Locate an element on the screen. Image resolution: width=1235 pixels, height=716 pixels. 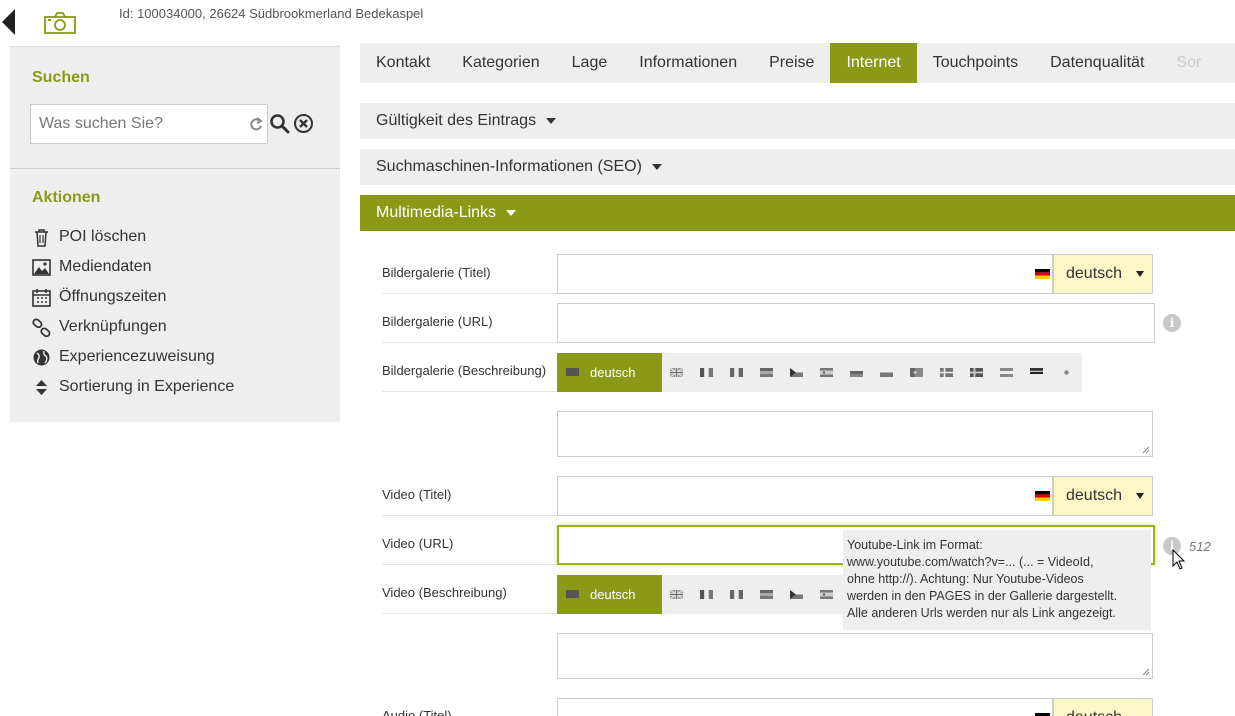
accordion-label: Gültigkeit des Eintrags is located at coordinates (456, 120).